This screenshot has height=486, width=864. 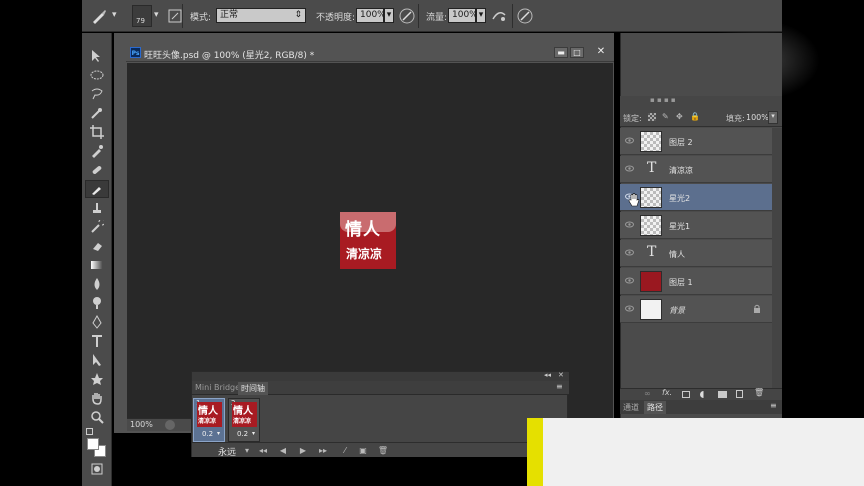 What do you see at coordinates (577, 52) in the screenshot?
I see `maximize-button: □` at bounding box center [577, 52].